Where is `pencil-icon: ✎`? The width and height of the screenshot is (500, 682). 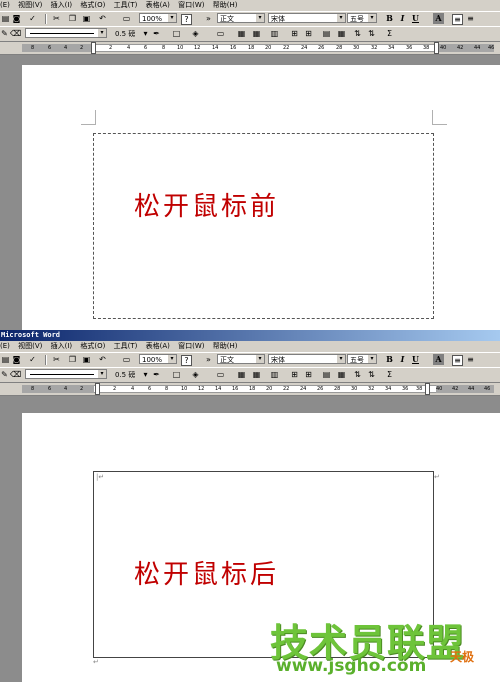
pencil-icon: ✎ is located at coordinates (4, 33).